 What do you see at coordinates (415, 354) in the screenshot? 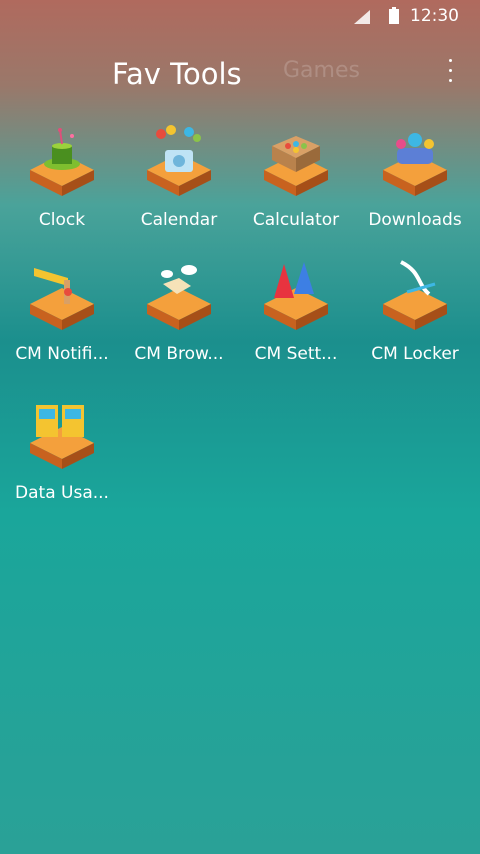
I see `app-label: CM Locker` at bounding box center [415, 354].